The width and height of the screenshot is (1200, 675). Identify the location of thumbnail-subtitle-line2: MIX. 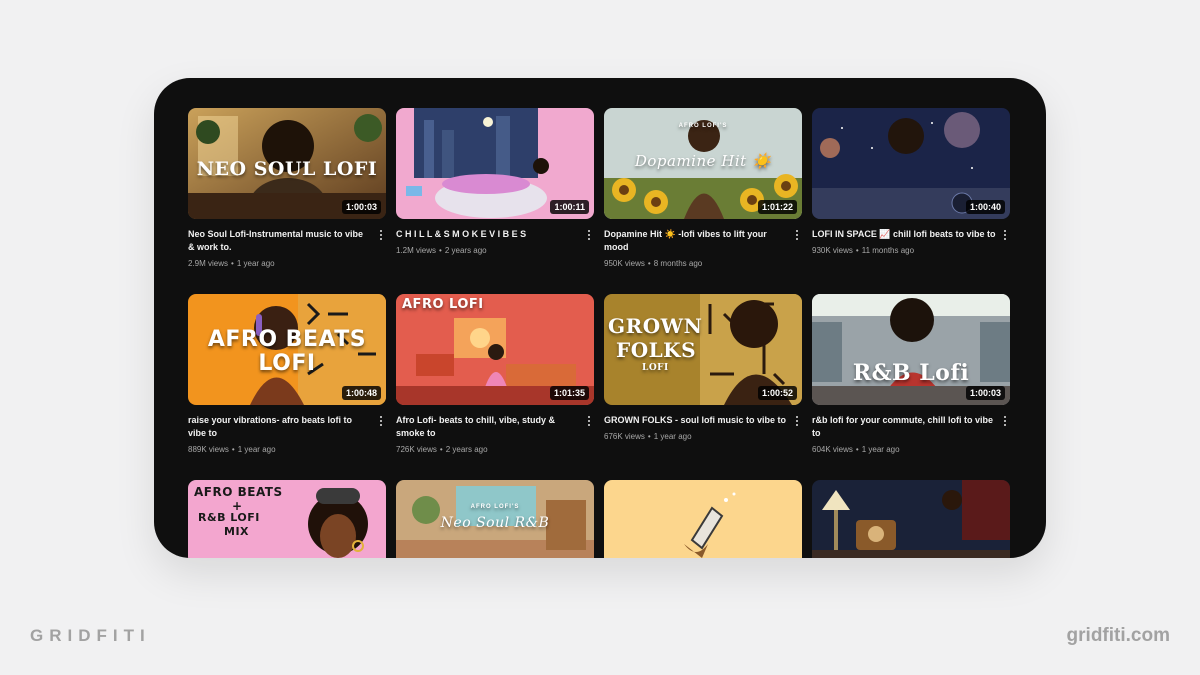
(237, 531).